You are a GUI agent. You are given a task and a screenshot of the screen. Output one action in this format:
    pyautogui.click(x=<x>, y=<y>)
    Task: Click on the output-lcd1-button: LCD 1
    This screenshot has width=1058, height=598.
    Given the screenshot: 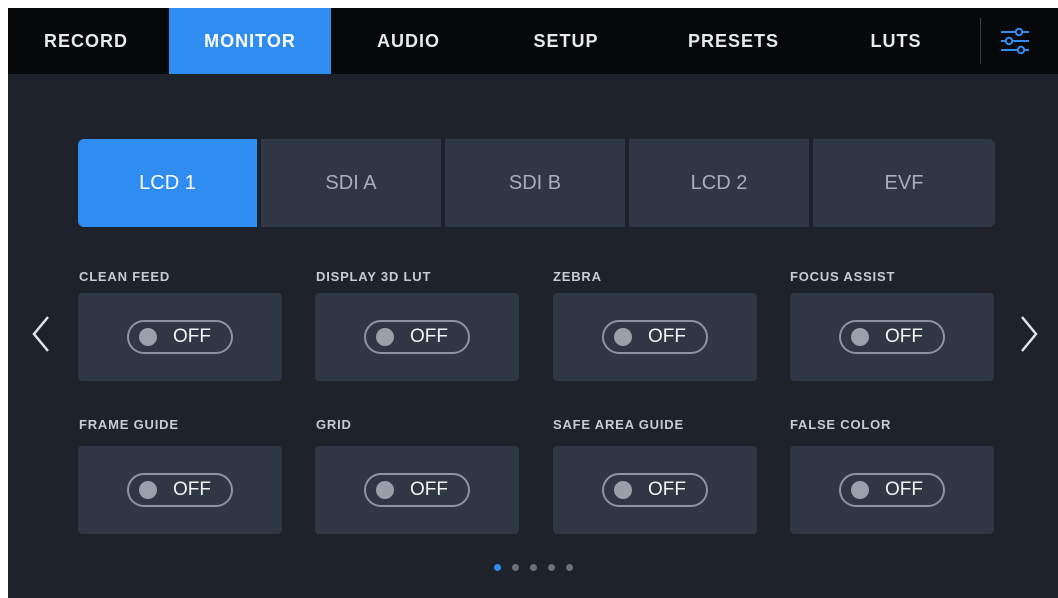 What is the action you would take?
    pyautogui.click(x=167, y=183)
    